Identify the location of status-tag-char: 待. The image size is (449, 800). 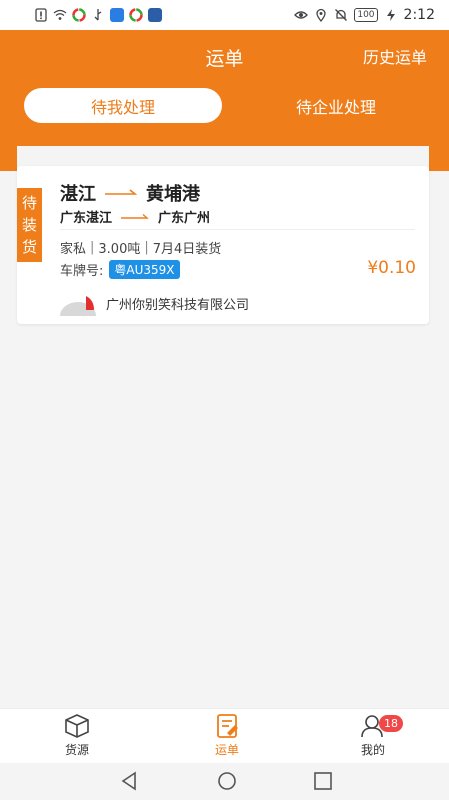
(29, 203).